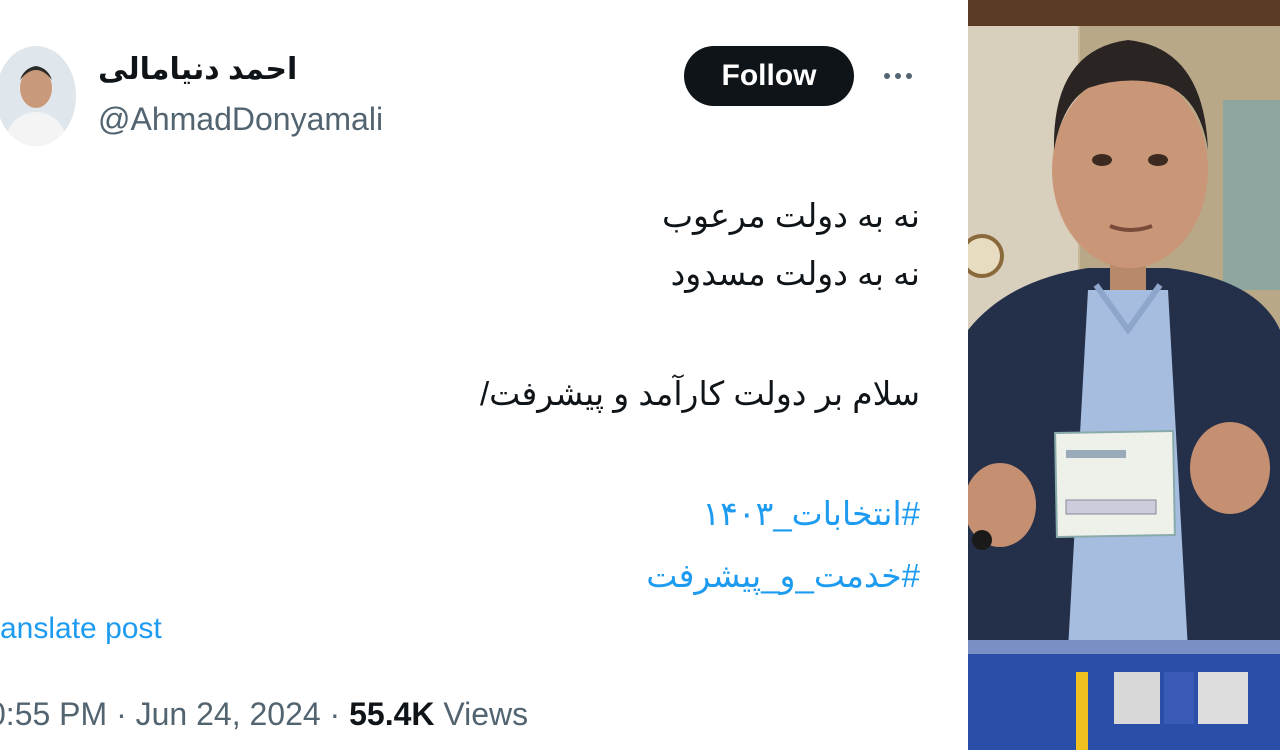 This screenshot has width=1280, height=750. What do you see at coordinates (769, 76) in the screenshot?
I see `follow-button: Follow` at bounding box center [769, 76].